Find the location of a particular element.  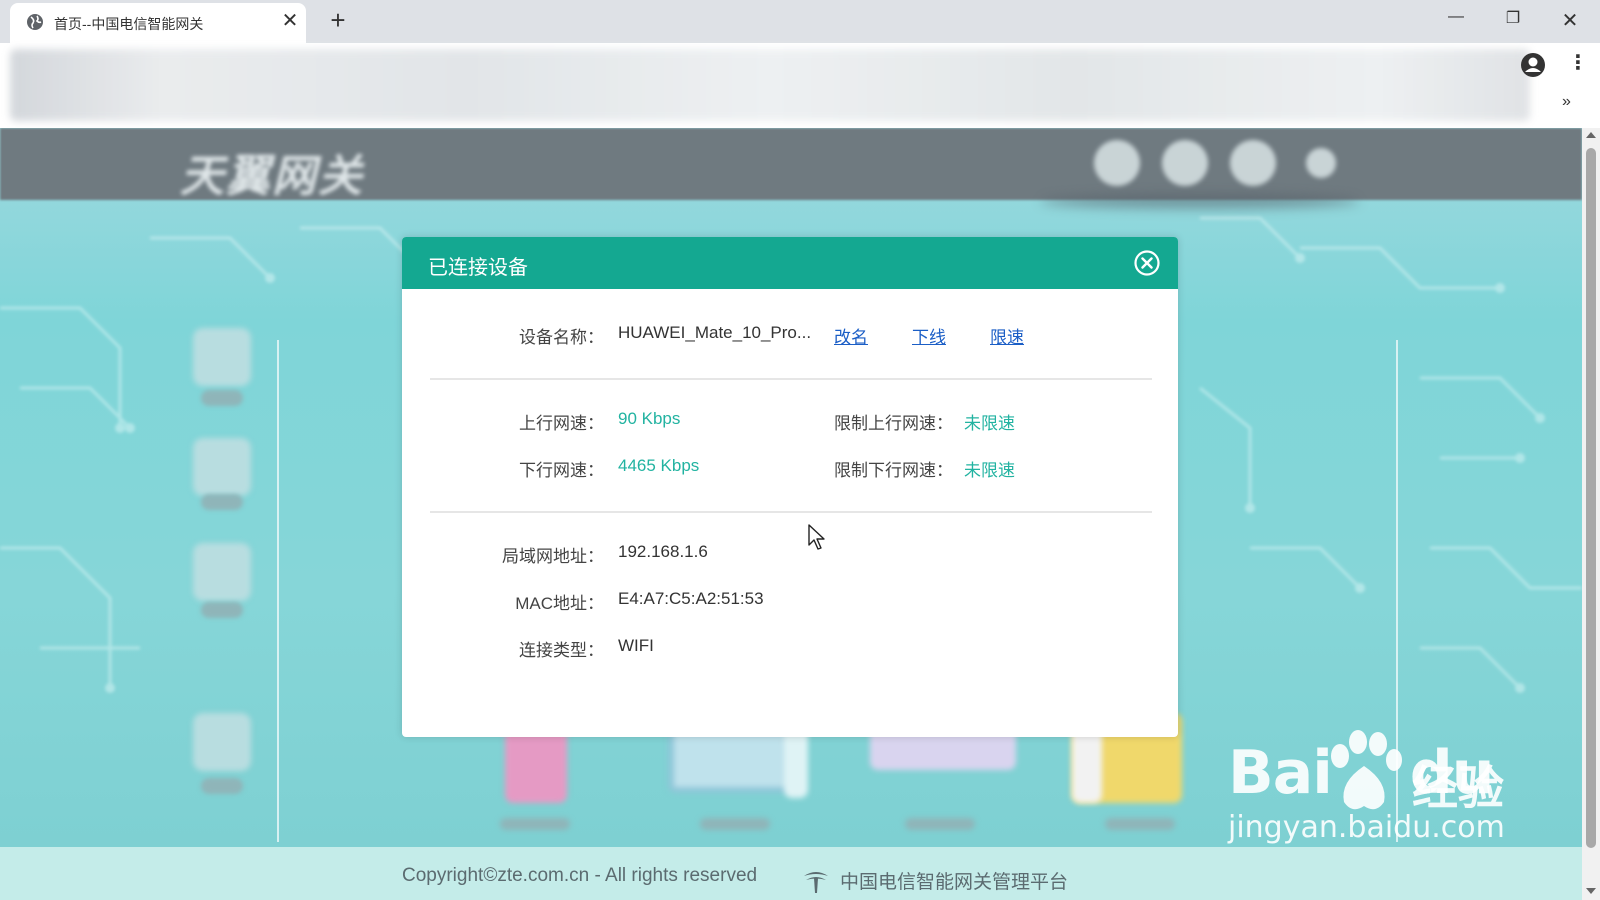

tab-title: 首页--中国电信智能网关 is located at coordinates (129, 24).